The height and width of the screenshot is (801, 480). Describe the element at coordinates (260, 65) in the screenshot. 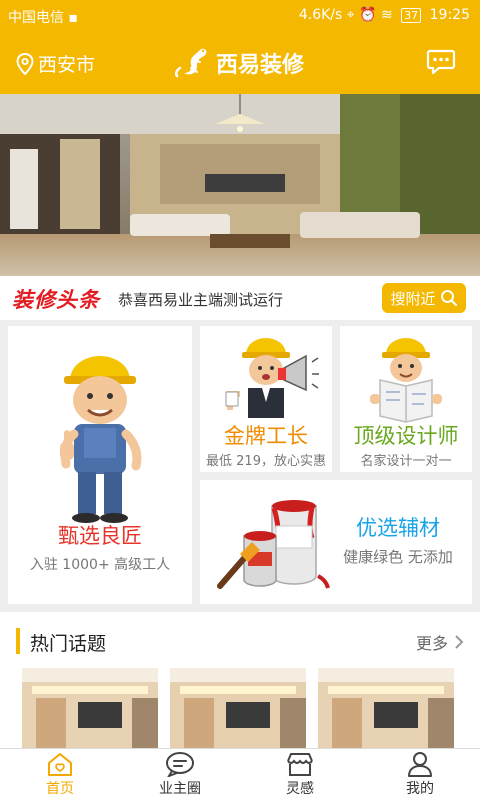

I see `brand-name: 西易装修` at that location.